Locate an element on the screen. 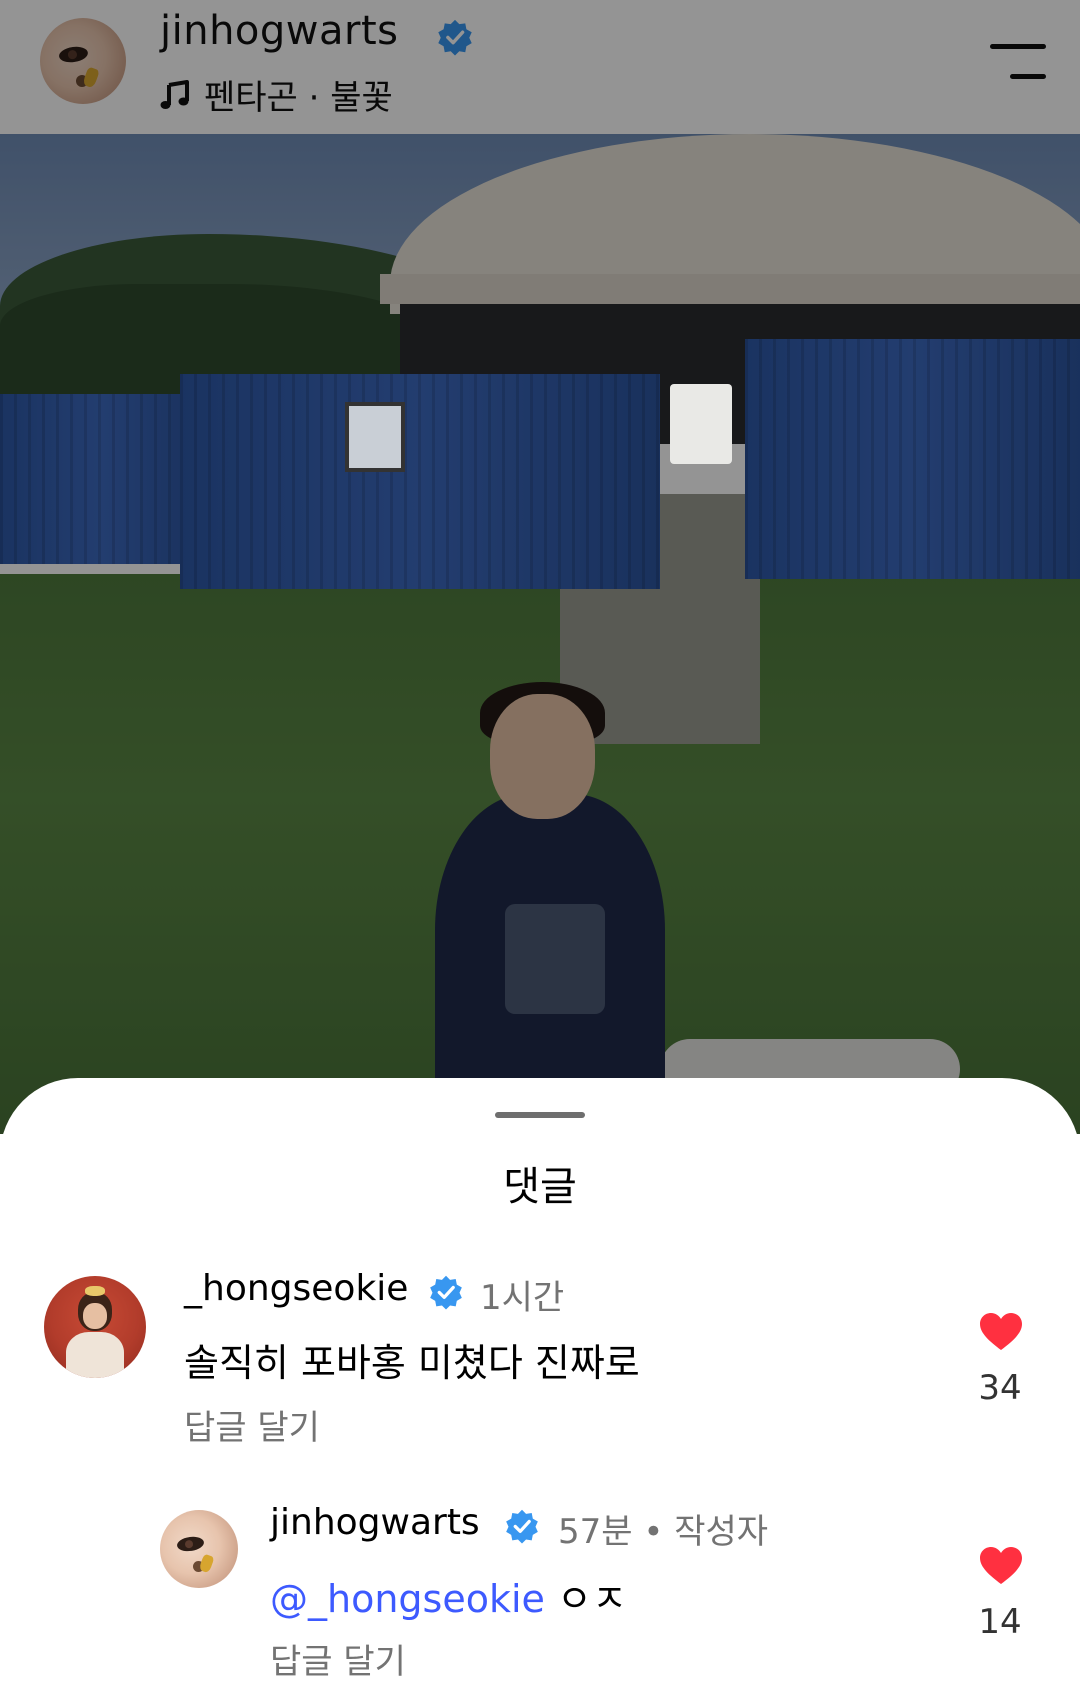 This screenshot has width=1080, height=1693. comment-text: 솔직히 포바홍 미쳤다 진짜로 is located at coordinates (412, 1363).